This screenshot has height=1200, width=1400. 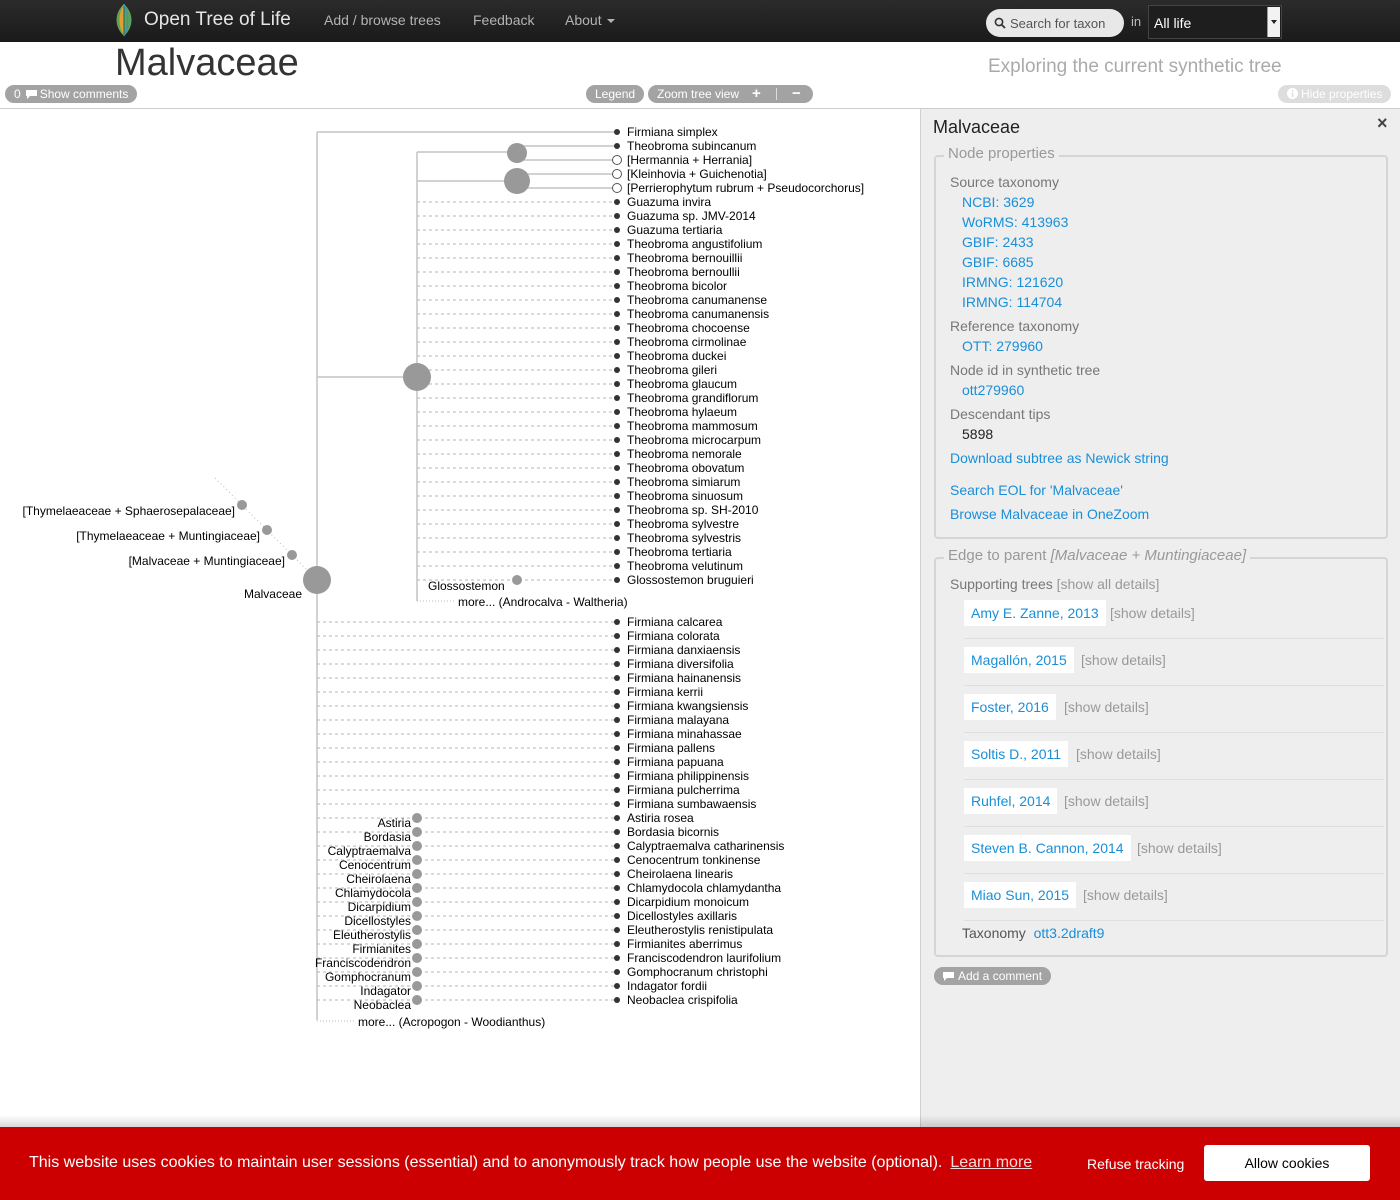 I want to click on tip-label: [Kleinhovia + Guichenotia], so click(x=697, y=174).